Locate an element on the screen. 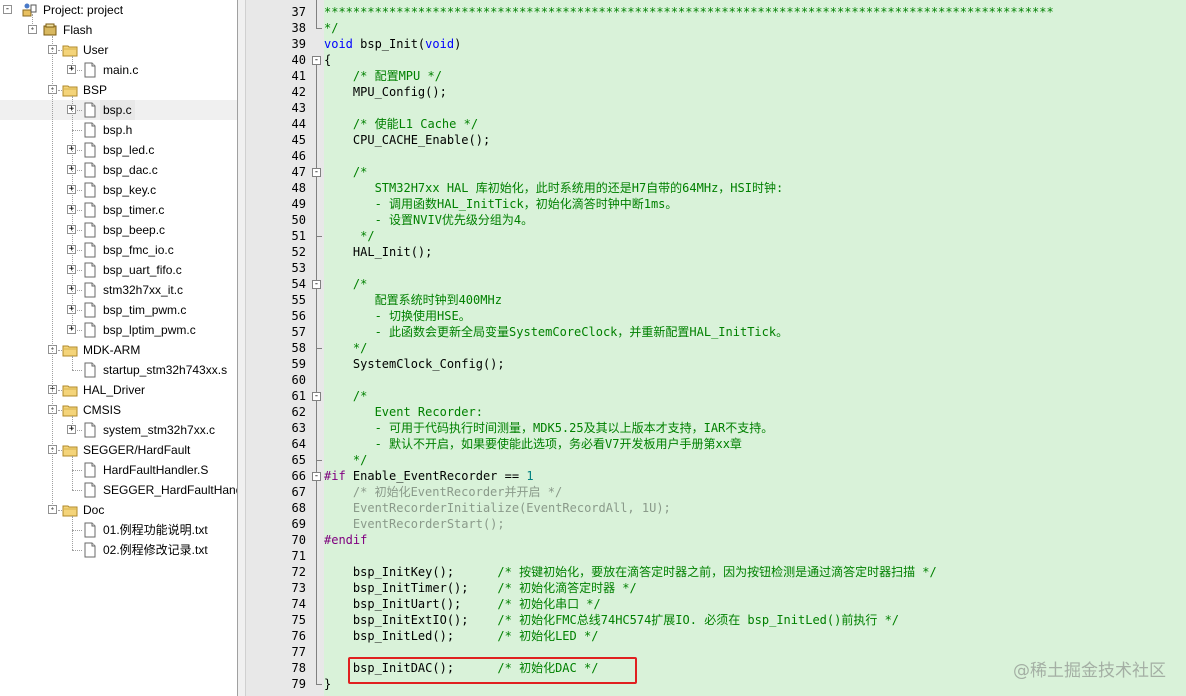 This screenshot has width=1186, height=696. tree-file-item: + bsp_tim_pwm.c is located at coordinates (118, 310).